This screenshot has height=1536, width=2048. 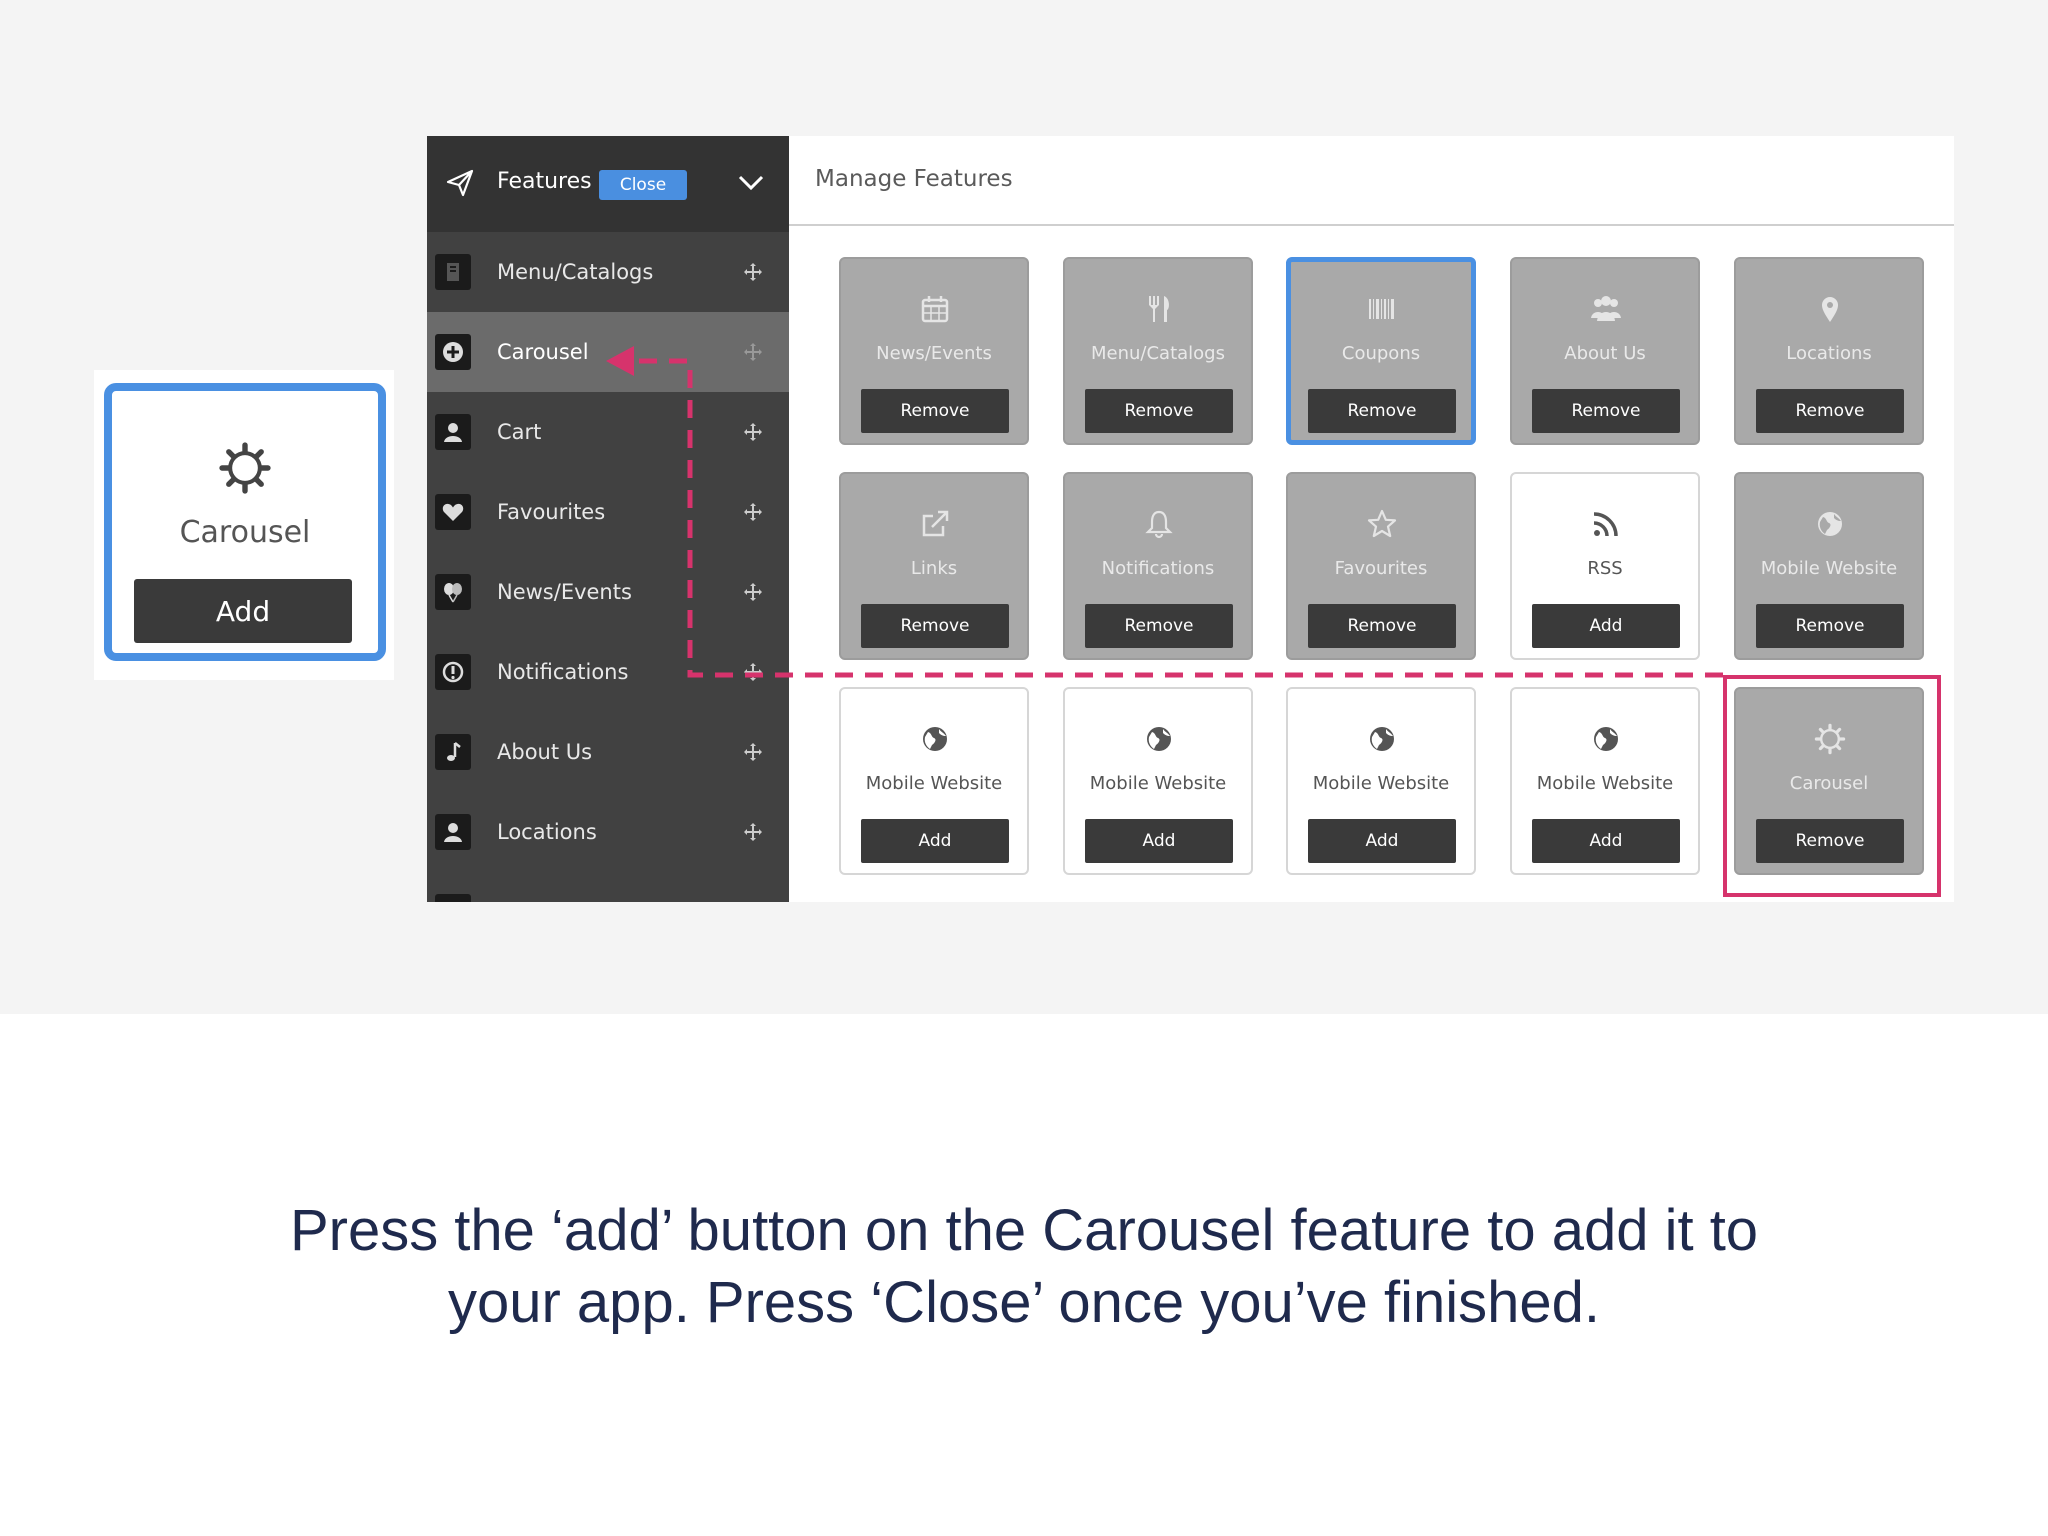 I want to click on feature-tile-notifications: Notifications Remove, so click(x=1158, y=566).